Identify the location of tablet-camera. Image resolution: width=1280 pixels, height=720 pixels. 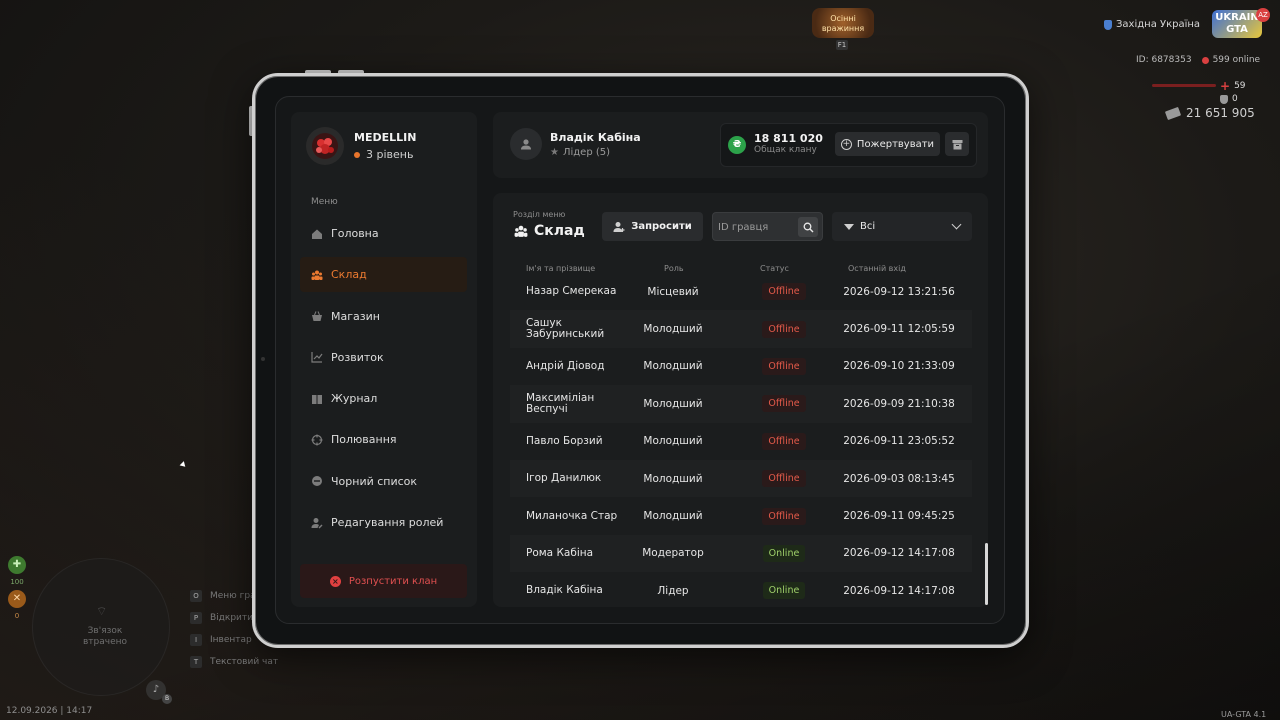
(263, 359).